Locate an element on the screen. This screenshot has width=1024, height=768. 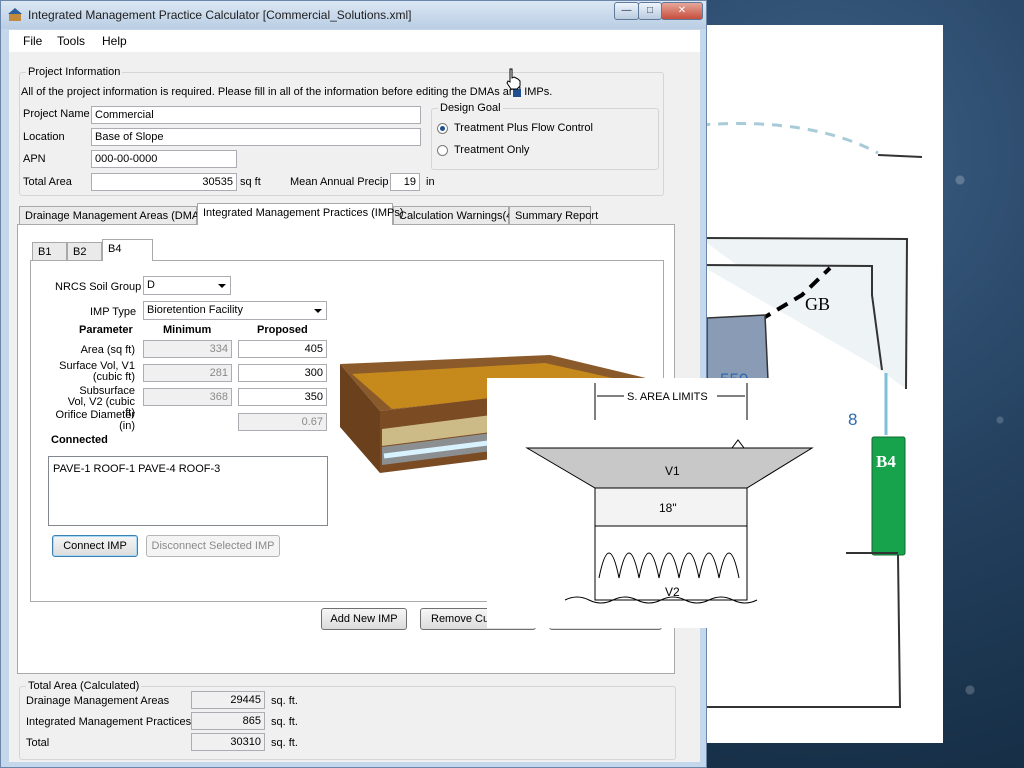
subsurface-vol-minimum-field is located at coordinates (187, 397).